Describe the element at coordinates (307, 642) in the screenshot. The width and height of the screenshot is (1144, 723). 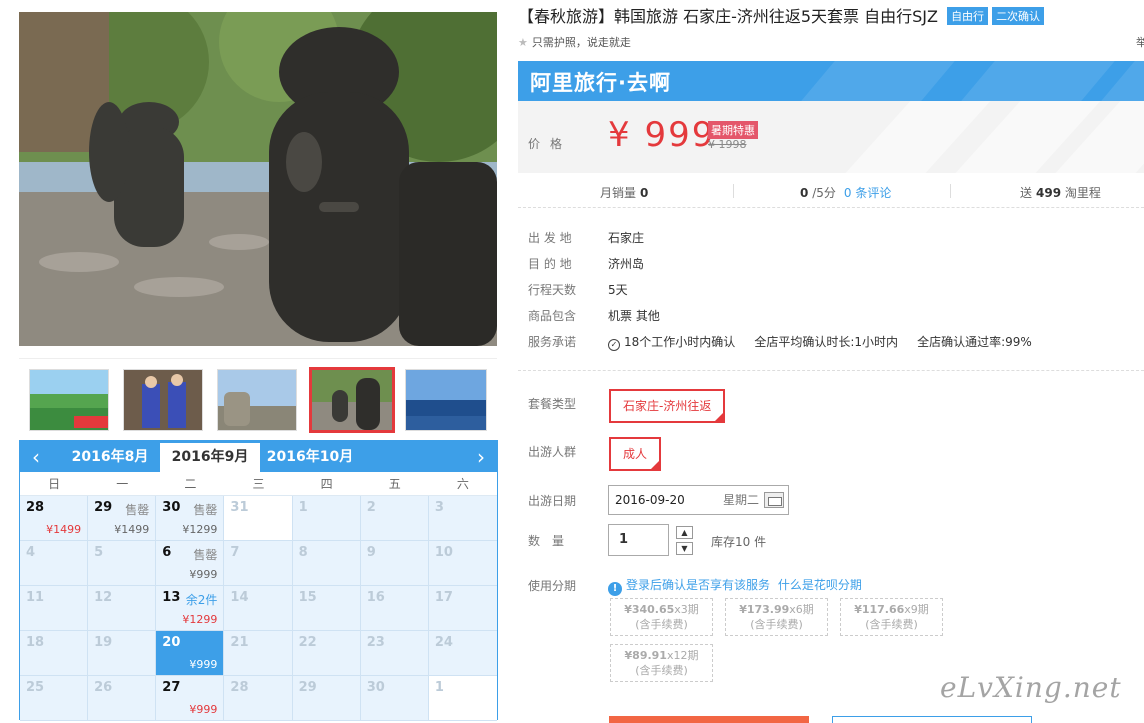
I see `day-number: 22` at that location.